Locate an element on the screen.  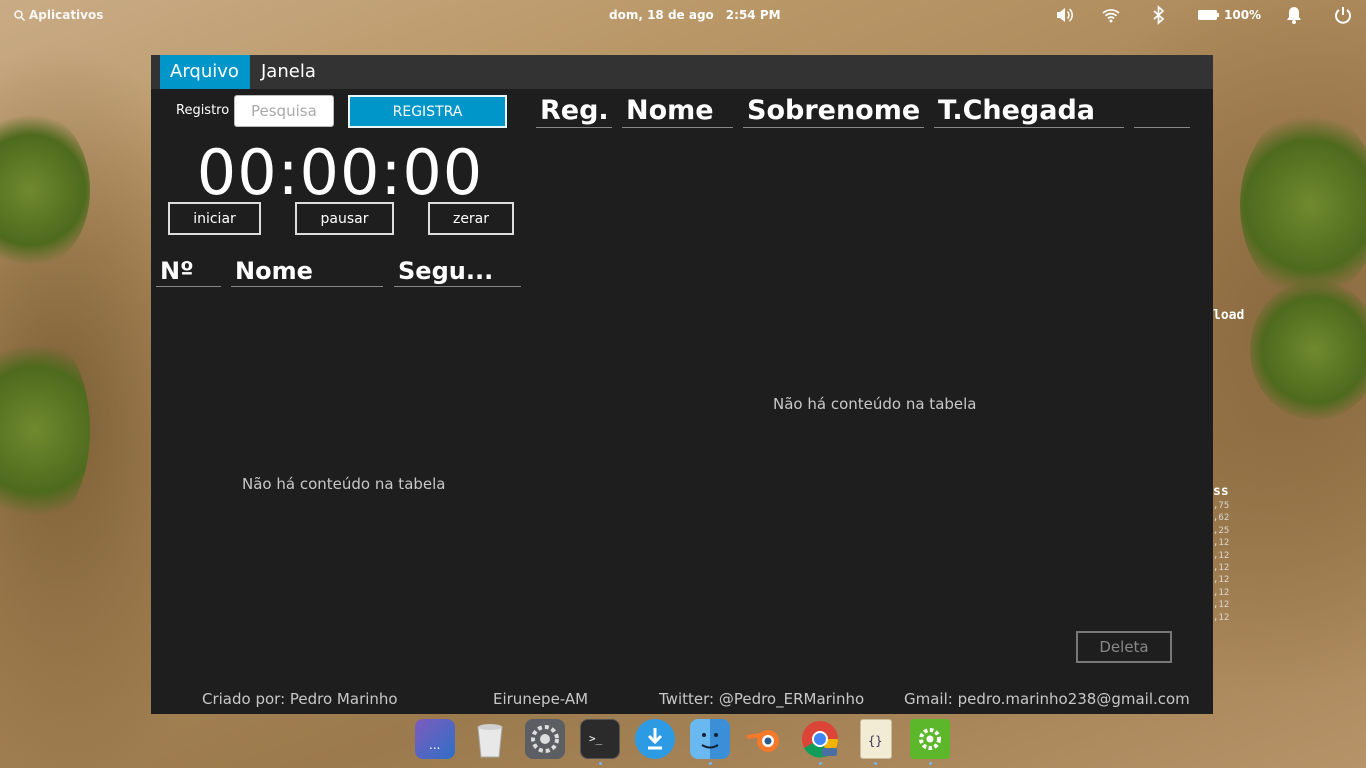
notifications-indicator is located at coordinates (1294, 15).